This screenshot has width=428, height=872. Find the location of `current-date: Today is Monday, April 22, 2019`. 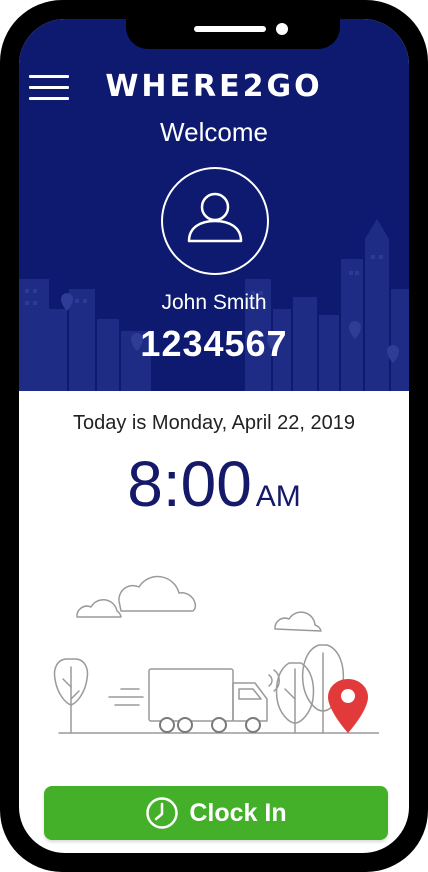

current-date: Today is Monday, April 22, 2019 is located at coordinates (214, 423).